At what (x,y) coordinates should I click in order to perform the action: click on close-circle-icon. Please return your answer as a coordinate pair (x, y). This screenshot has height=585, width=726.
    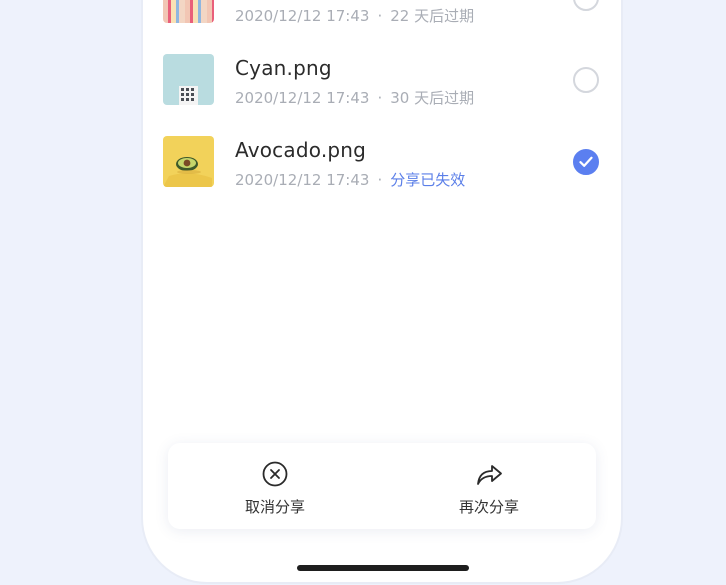
    Looking at the image, I should click on (275, 476).